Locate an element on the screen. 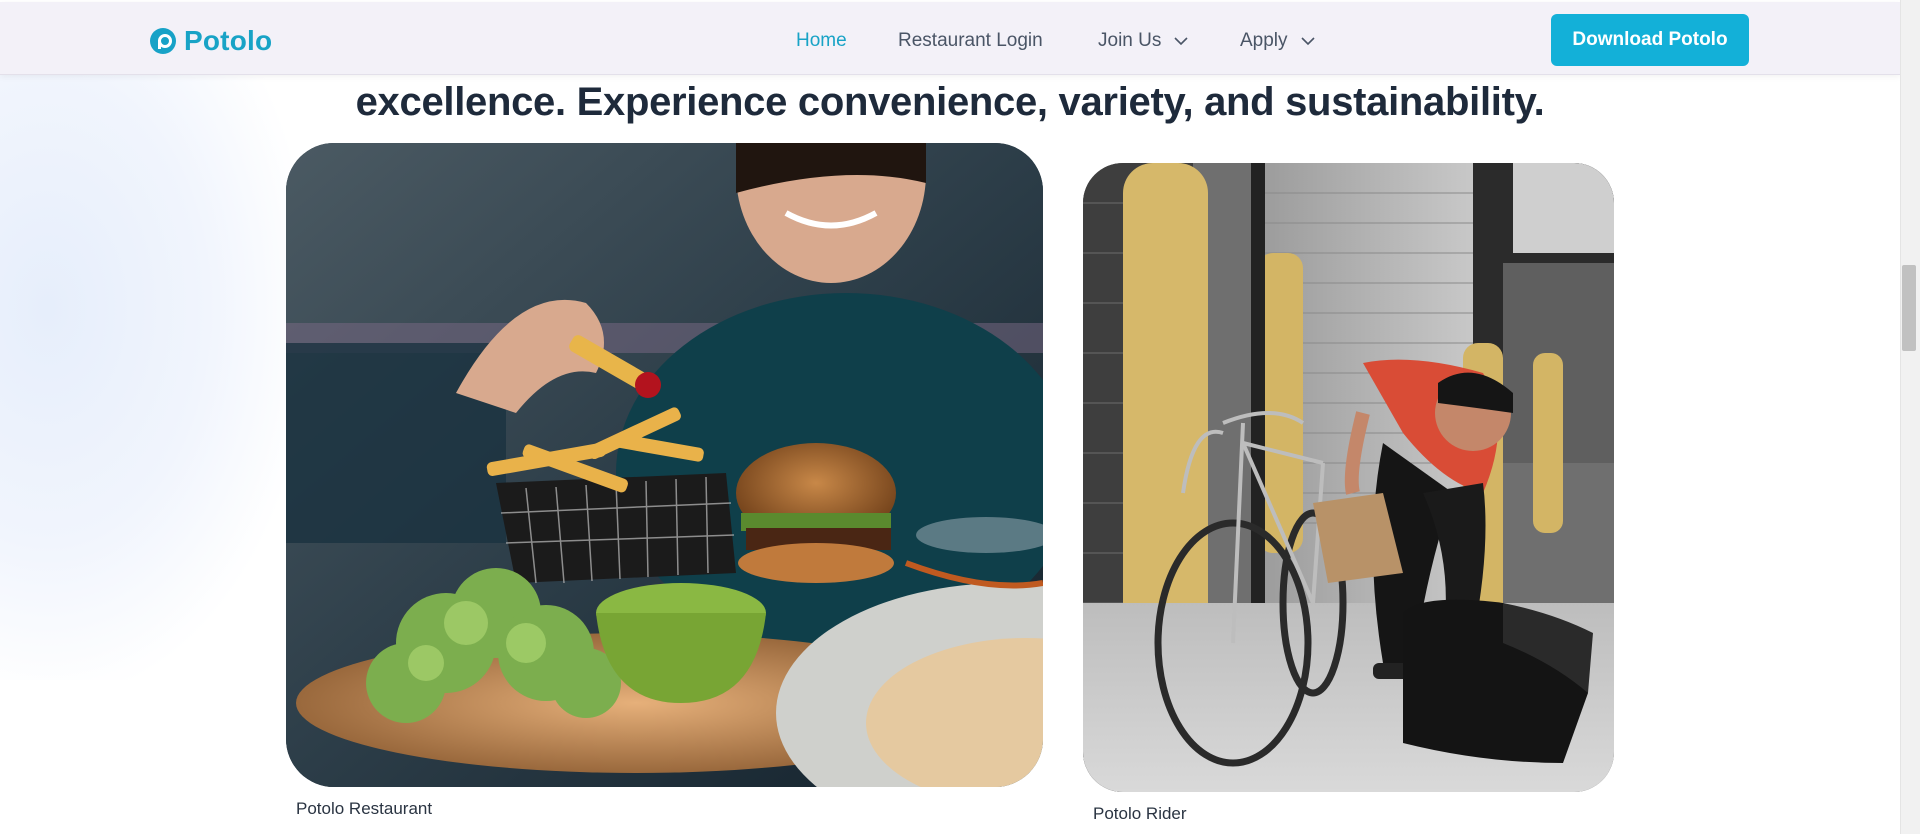  nav-apply: Apply is located at coordinates (1278, 41).